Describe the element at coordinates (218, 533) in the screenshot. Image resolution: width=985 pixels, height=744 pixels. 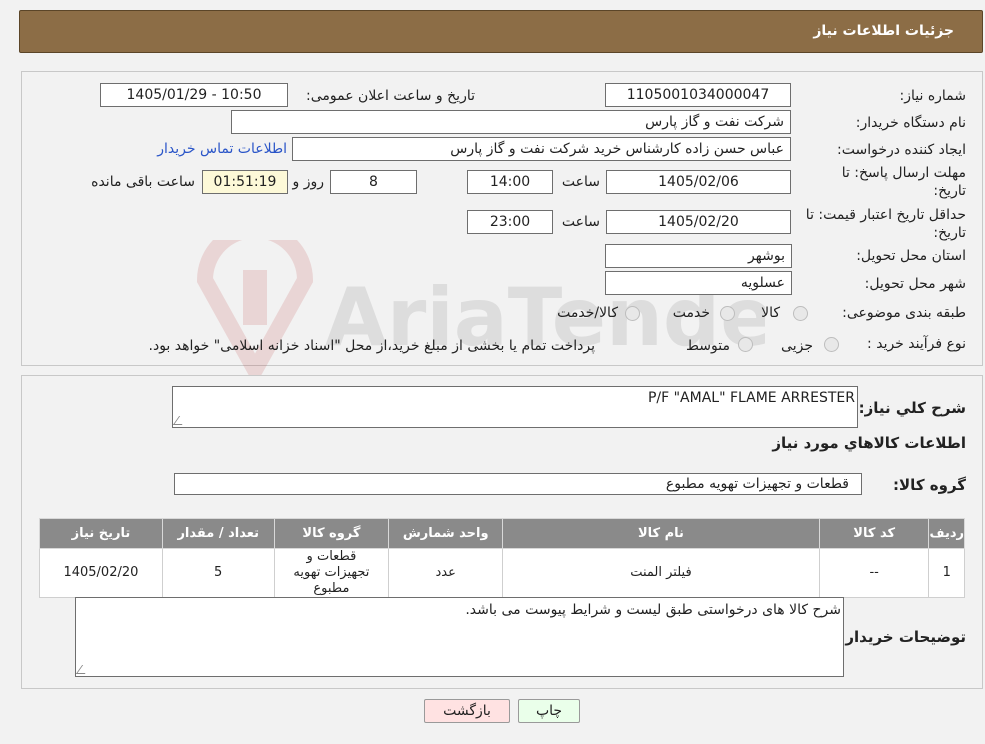
I see `col-qty-header: تعداد / مقدار` at that location.